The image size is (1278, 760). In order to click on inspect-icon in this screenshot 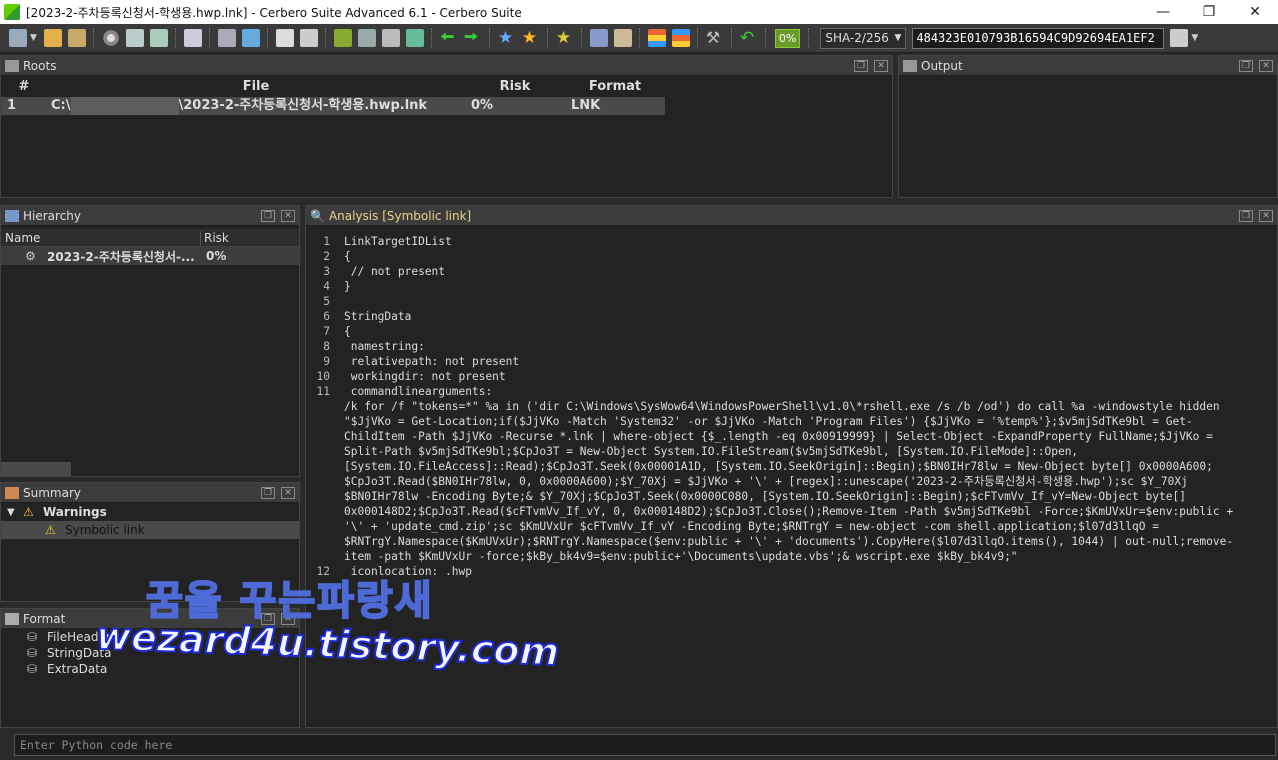, I will do `click(414, 38)`.